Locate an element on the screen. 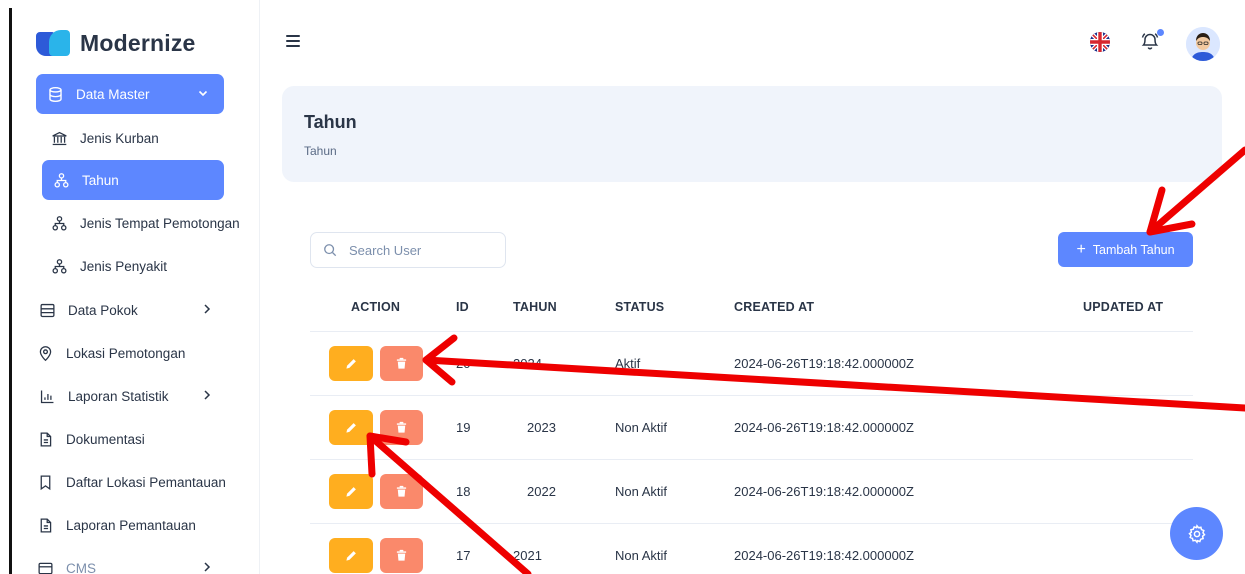  cell-tahun: 2022 is located at coordinates (541, 491).